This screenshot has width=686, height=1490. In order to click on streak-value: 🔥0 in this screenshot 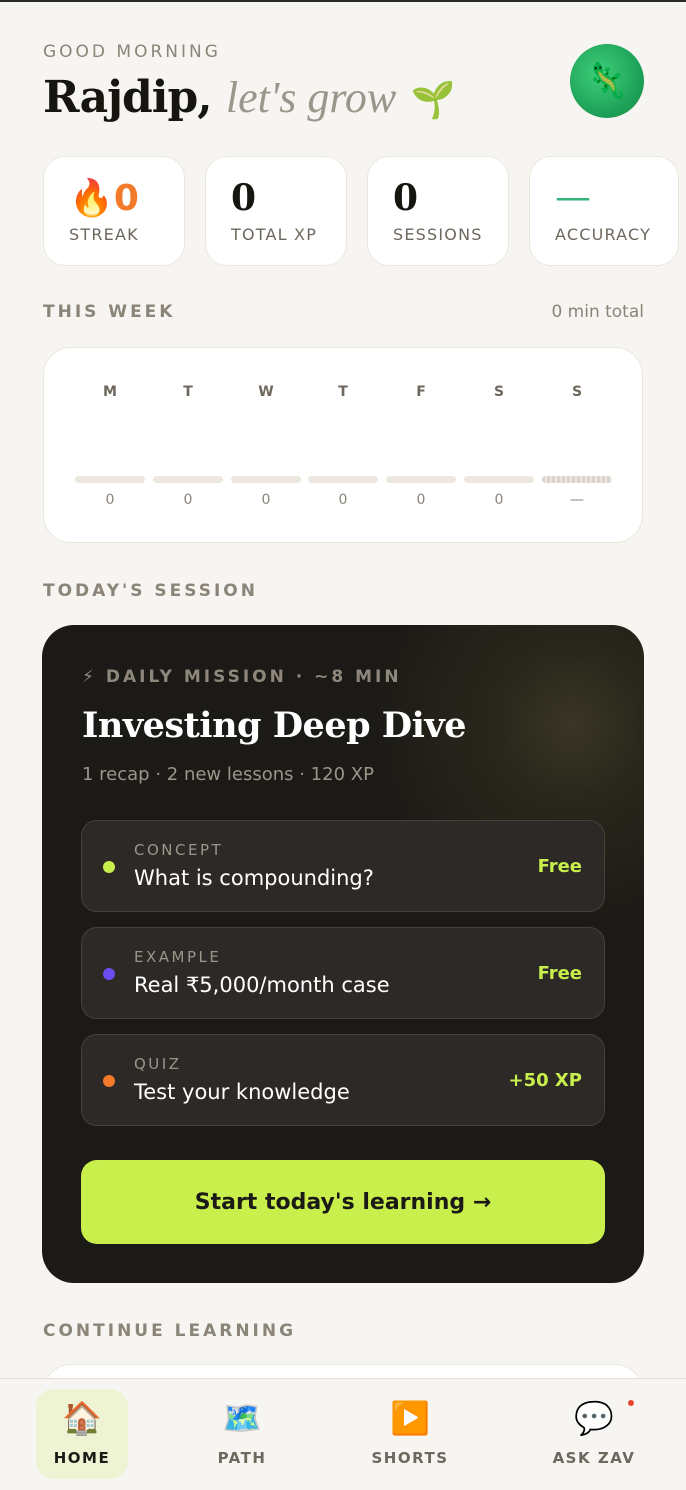, I will do `click(104, 198)`.